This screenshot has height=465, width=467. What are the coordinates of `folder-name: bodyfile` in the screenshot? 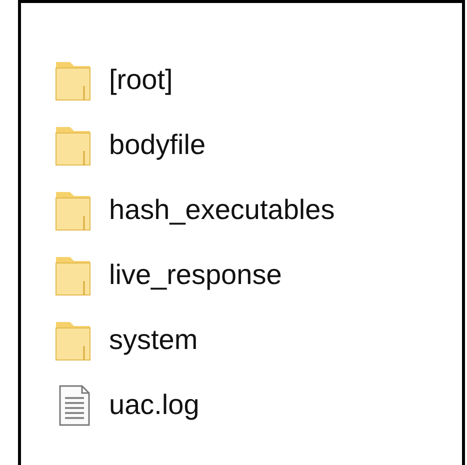 It's located at (157, 144).